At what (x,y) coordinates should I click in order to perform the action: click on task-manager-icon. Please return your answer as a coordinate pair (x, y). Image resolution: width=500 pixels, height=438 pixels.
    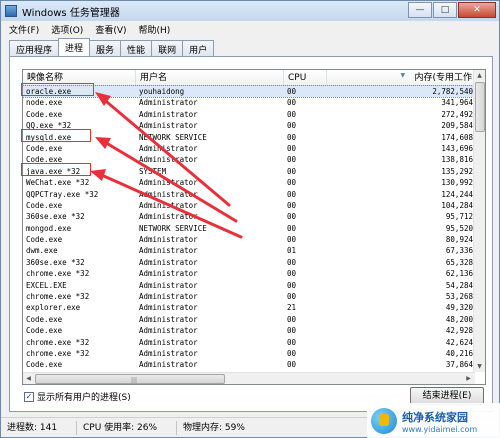
    Looking at the image, I should click on (11, 11).